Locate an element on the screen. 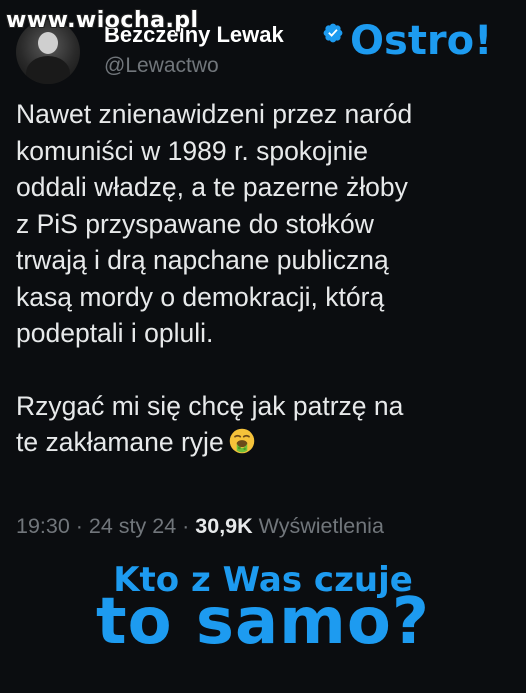  tweet-meta: 19:30 · 24 sty 24 · 30,9K Wyświetlenia is located at coordinates (200, 526).